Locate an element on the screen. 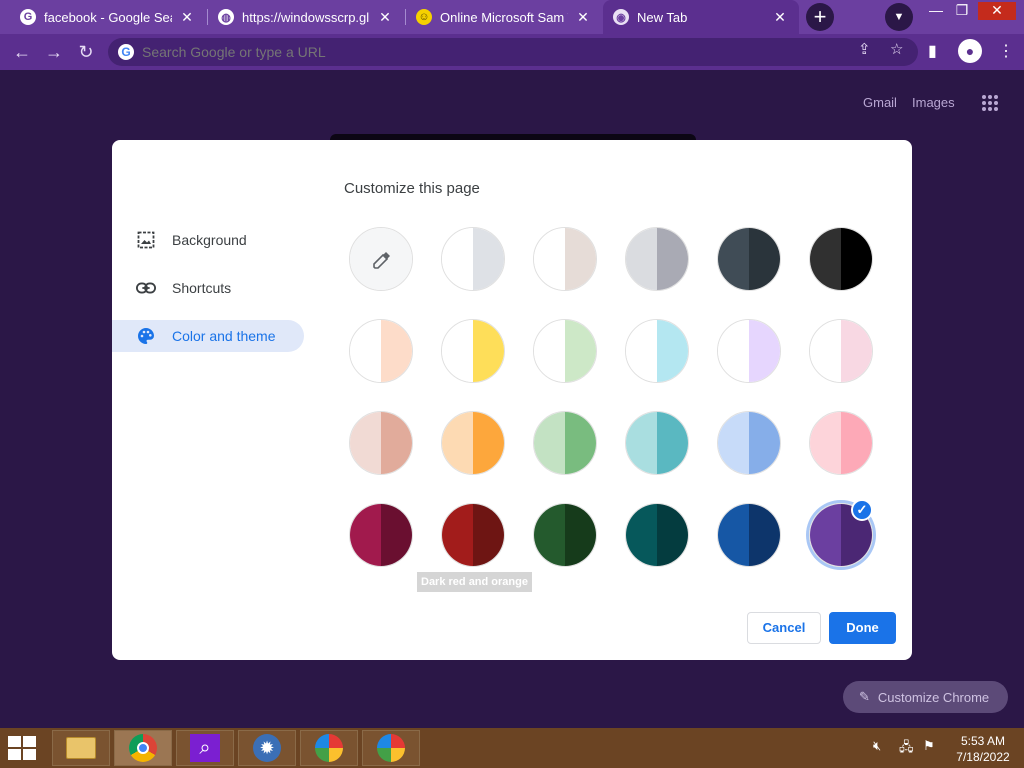  folder-icon is located at coordinates (81, 748).